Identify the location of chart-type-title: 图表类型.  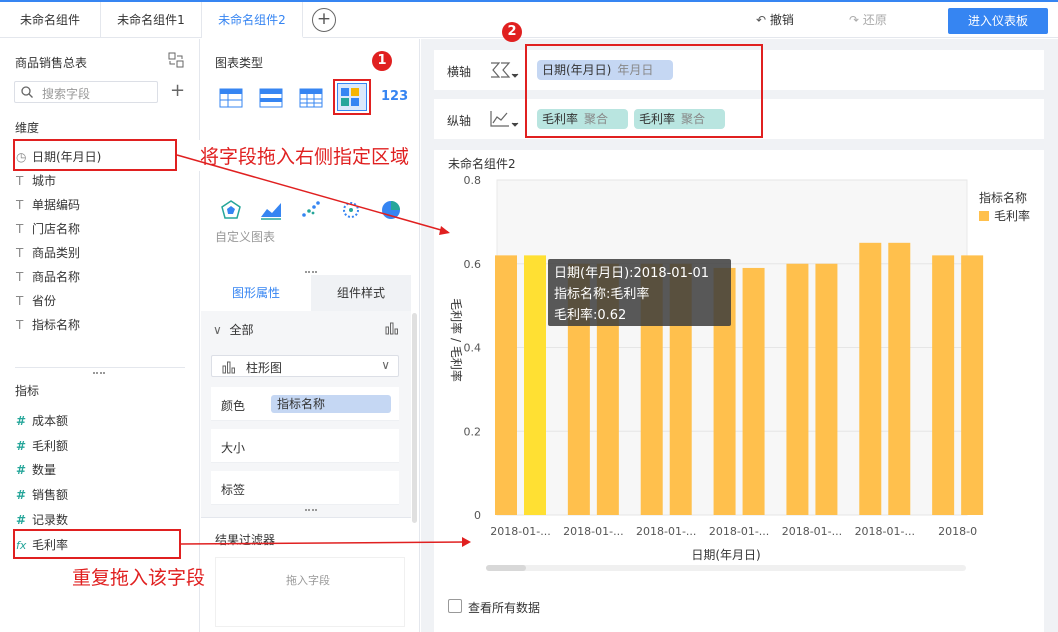
(239, 63).